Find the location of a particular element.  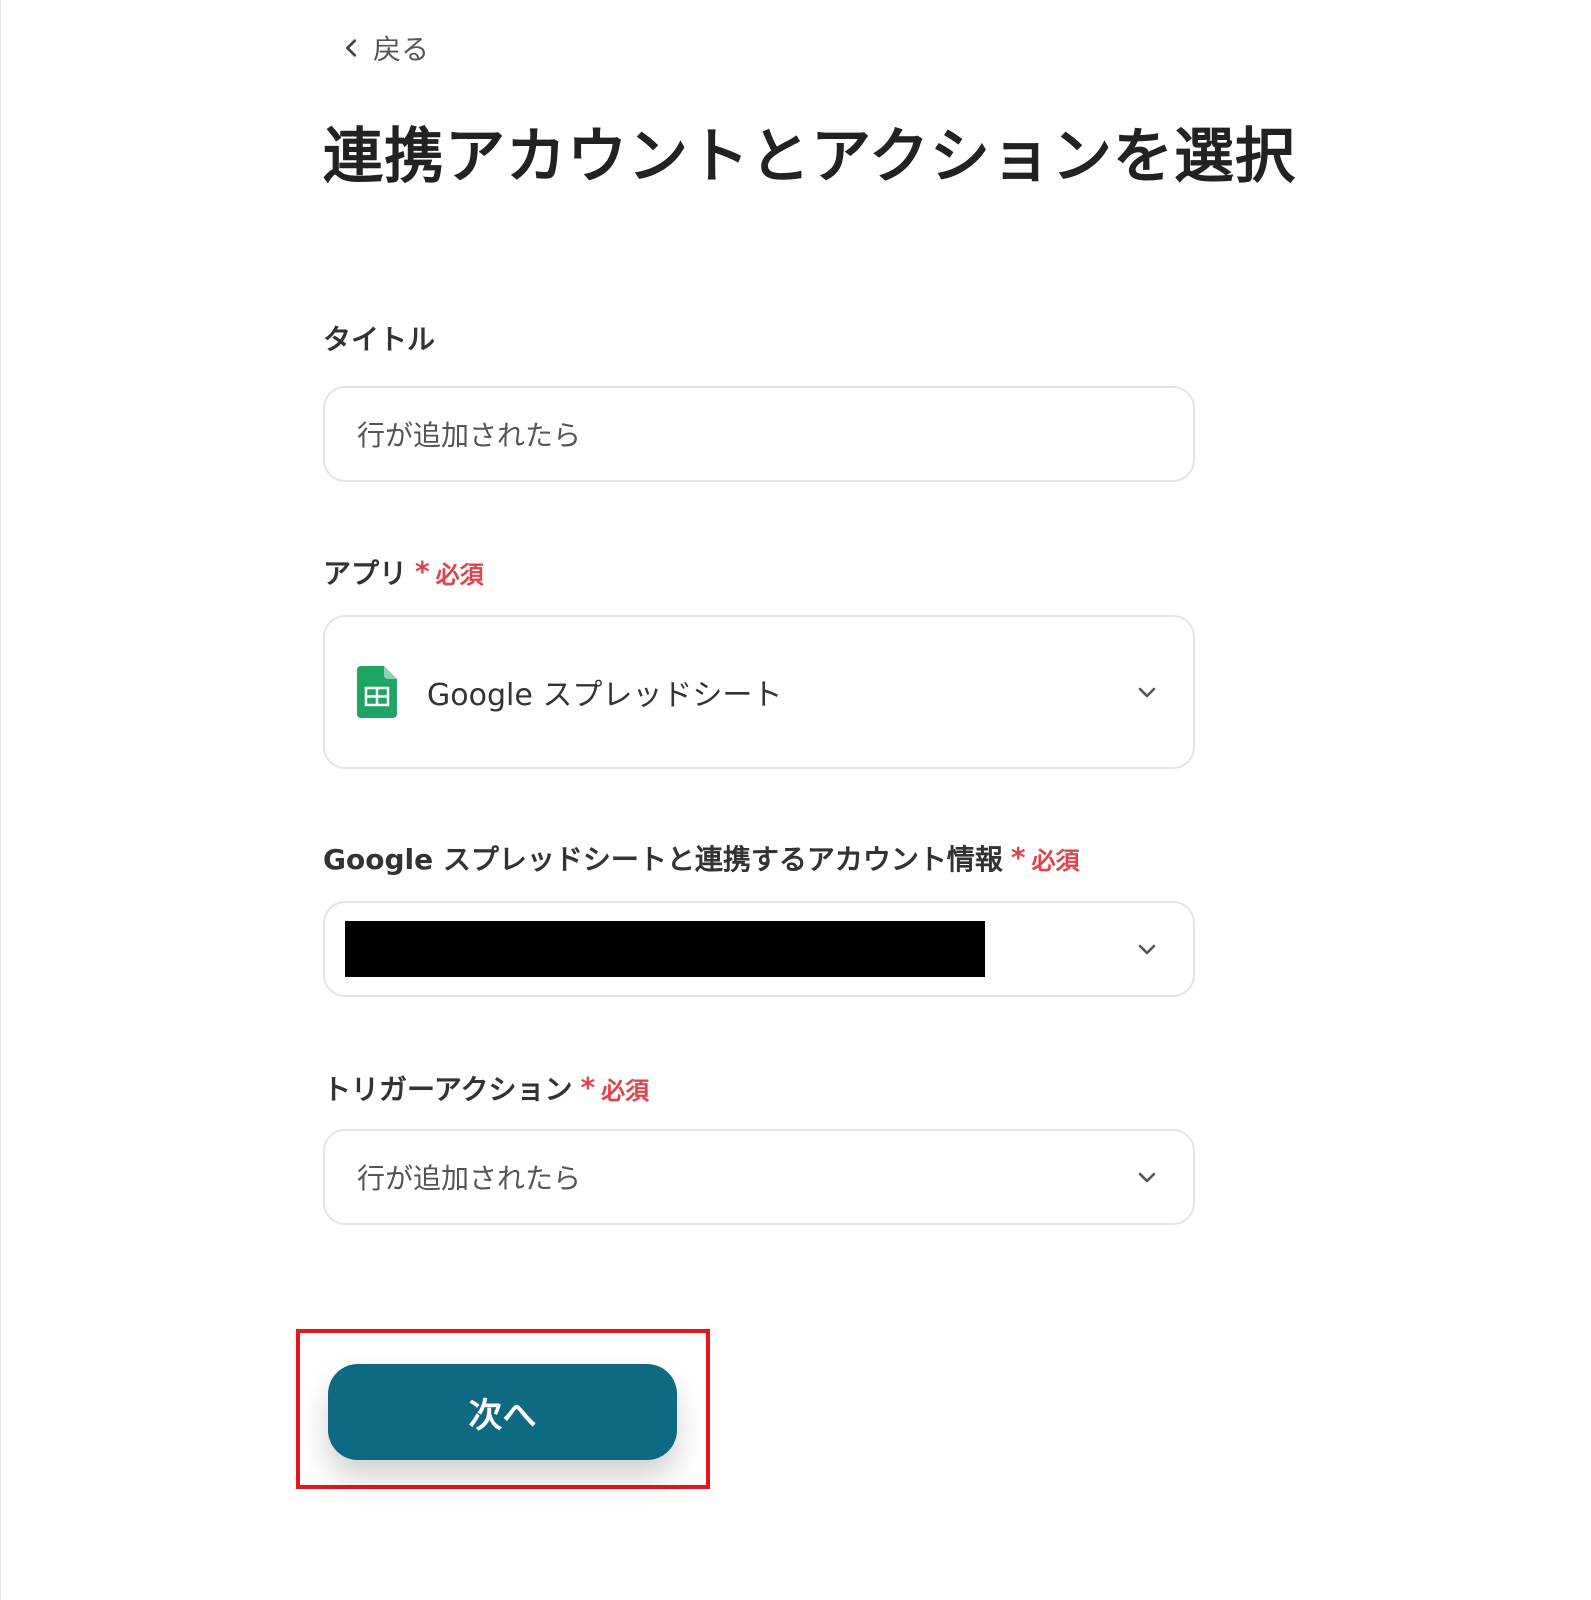

account-field-label: Google スプレッドシートと連携するアカウント情報 * 必須 is located at coordinates (701, 858).